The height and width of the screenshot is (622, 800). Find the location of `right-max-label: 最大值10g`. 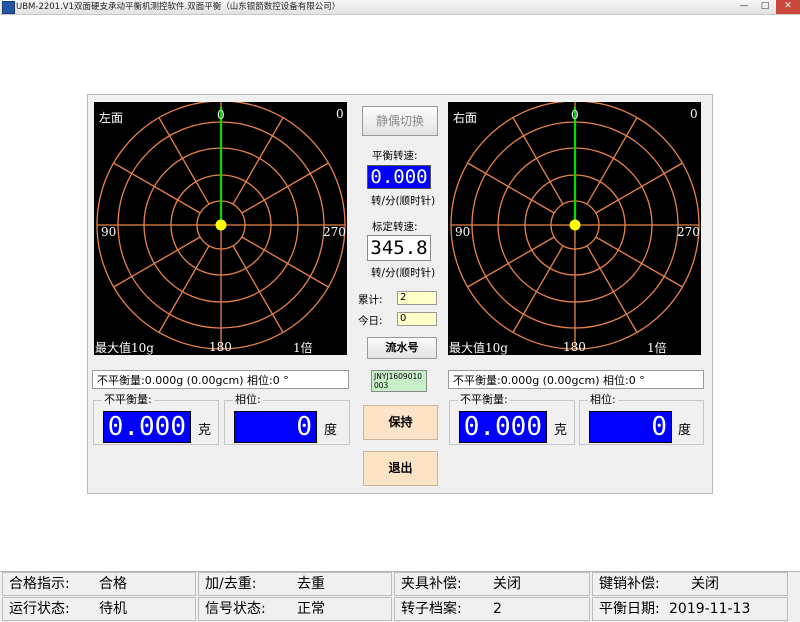

right-max-label: 最大值10g is located at coordinates (478, 348).